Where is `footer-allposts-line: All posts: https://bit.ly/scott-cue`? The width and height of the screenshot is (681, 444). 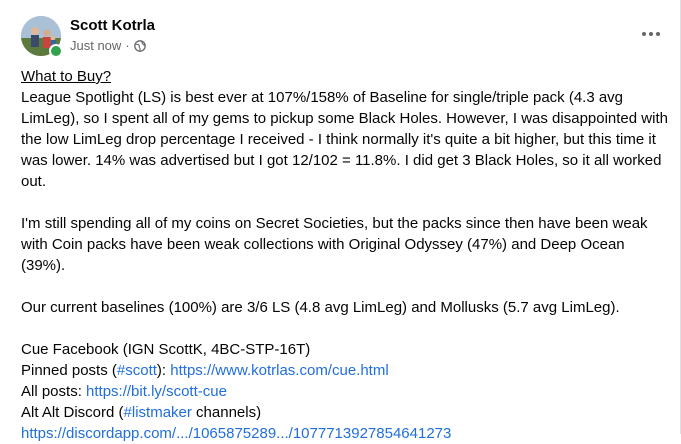 footer-allposts-line: All posts: https://bit.ly/scott-cue is located at coordinates (346, 391).